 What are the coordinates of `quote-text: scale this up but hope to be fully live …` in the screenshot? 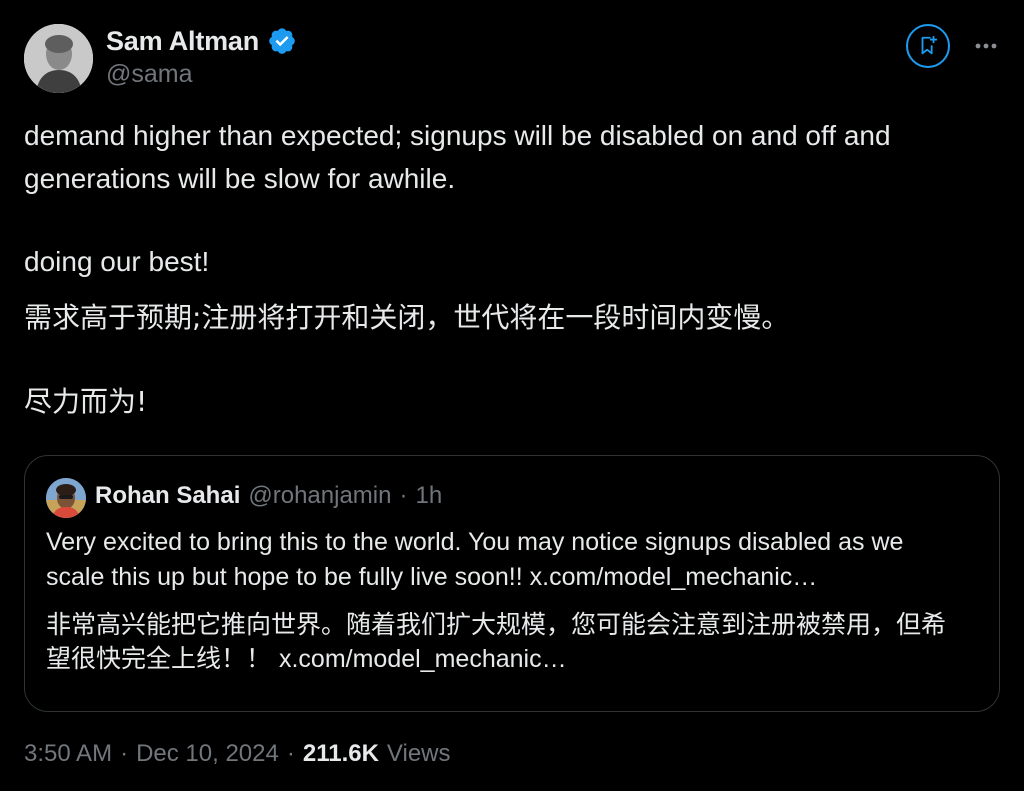 It's located at (284, 577).